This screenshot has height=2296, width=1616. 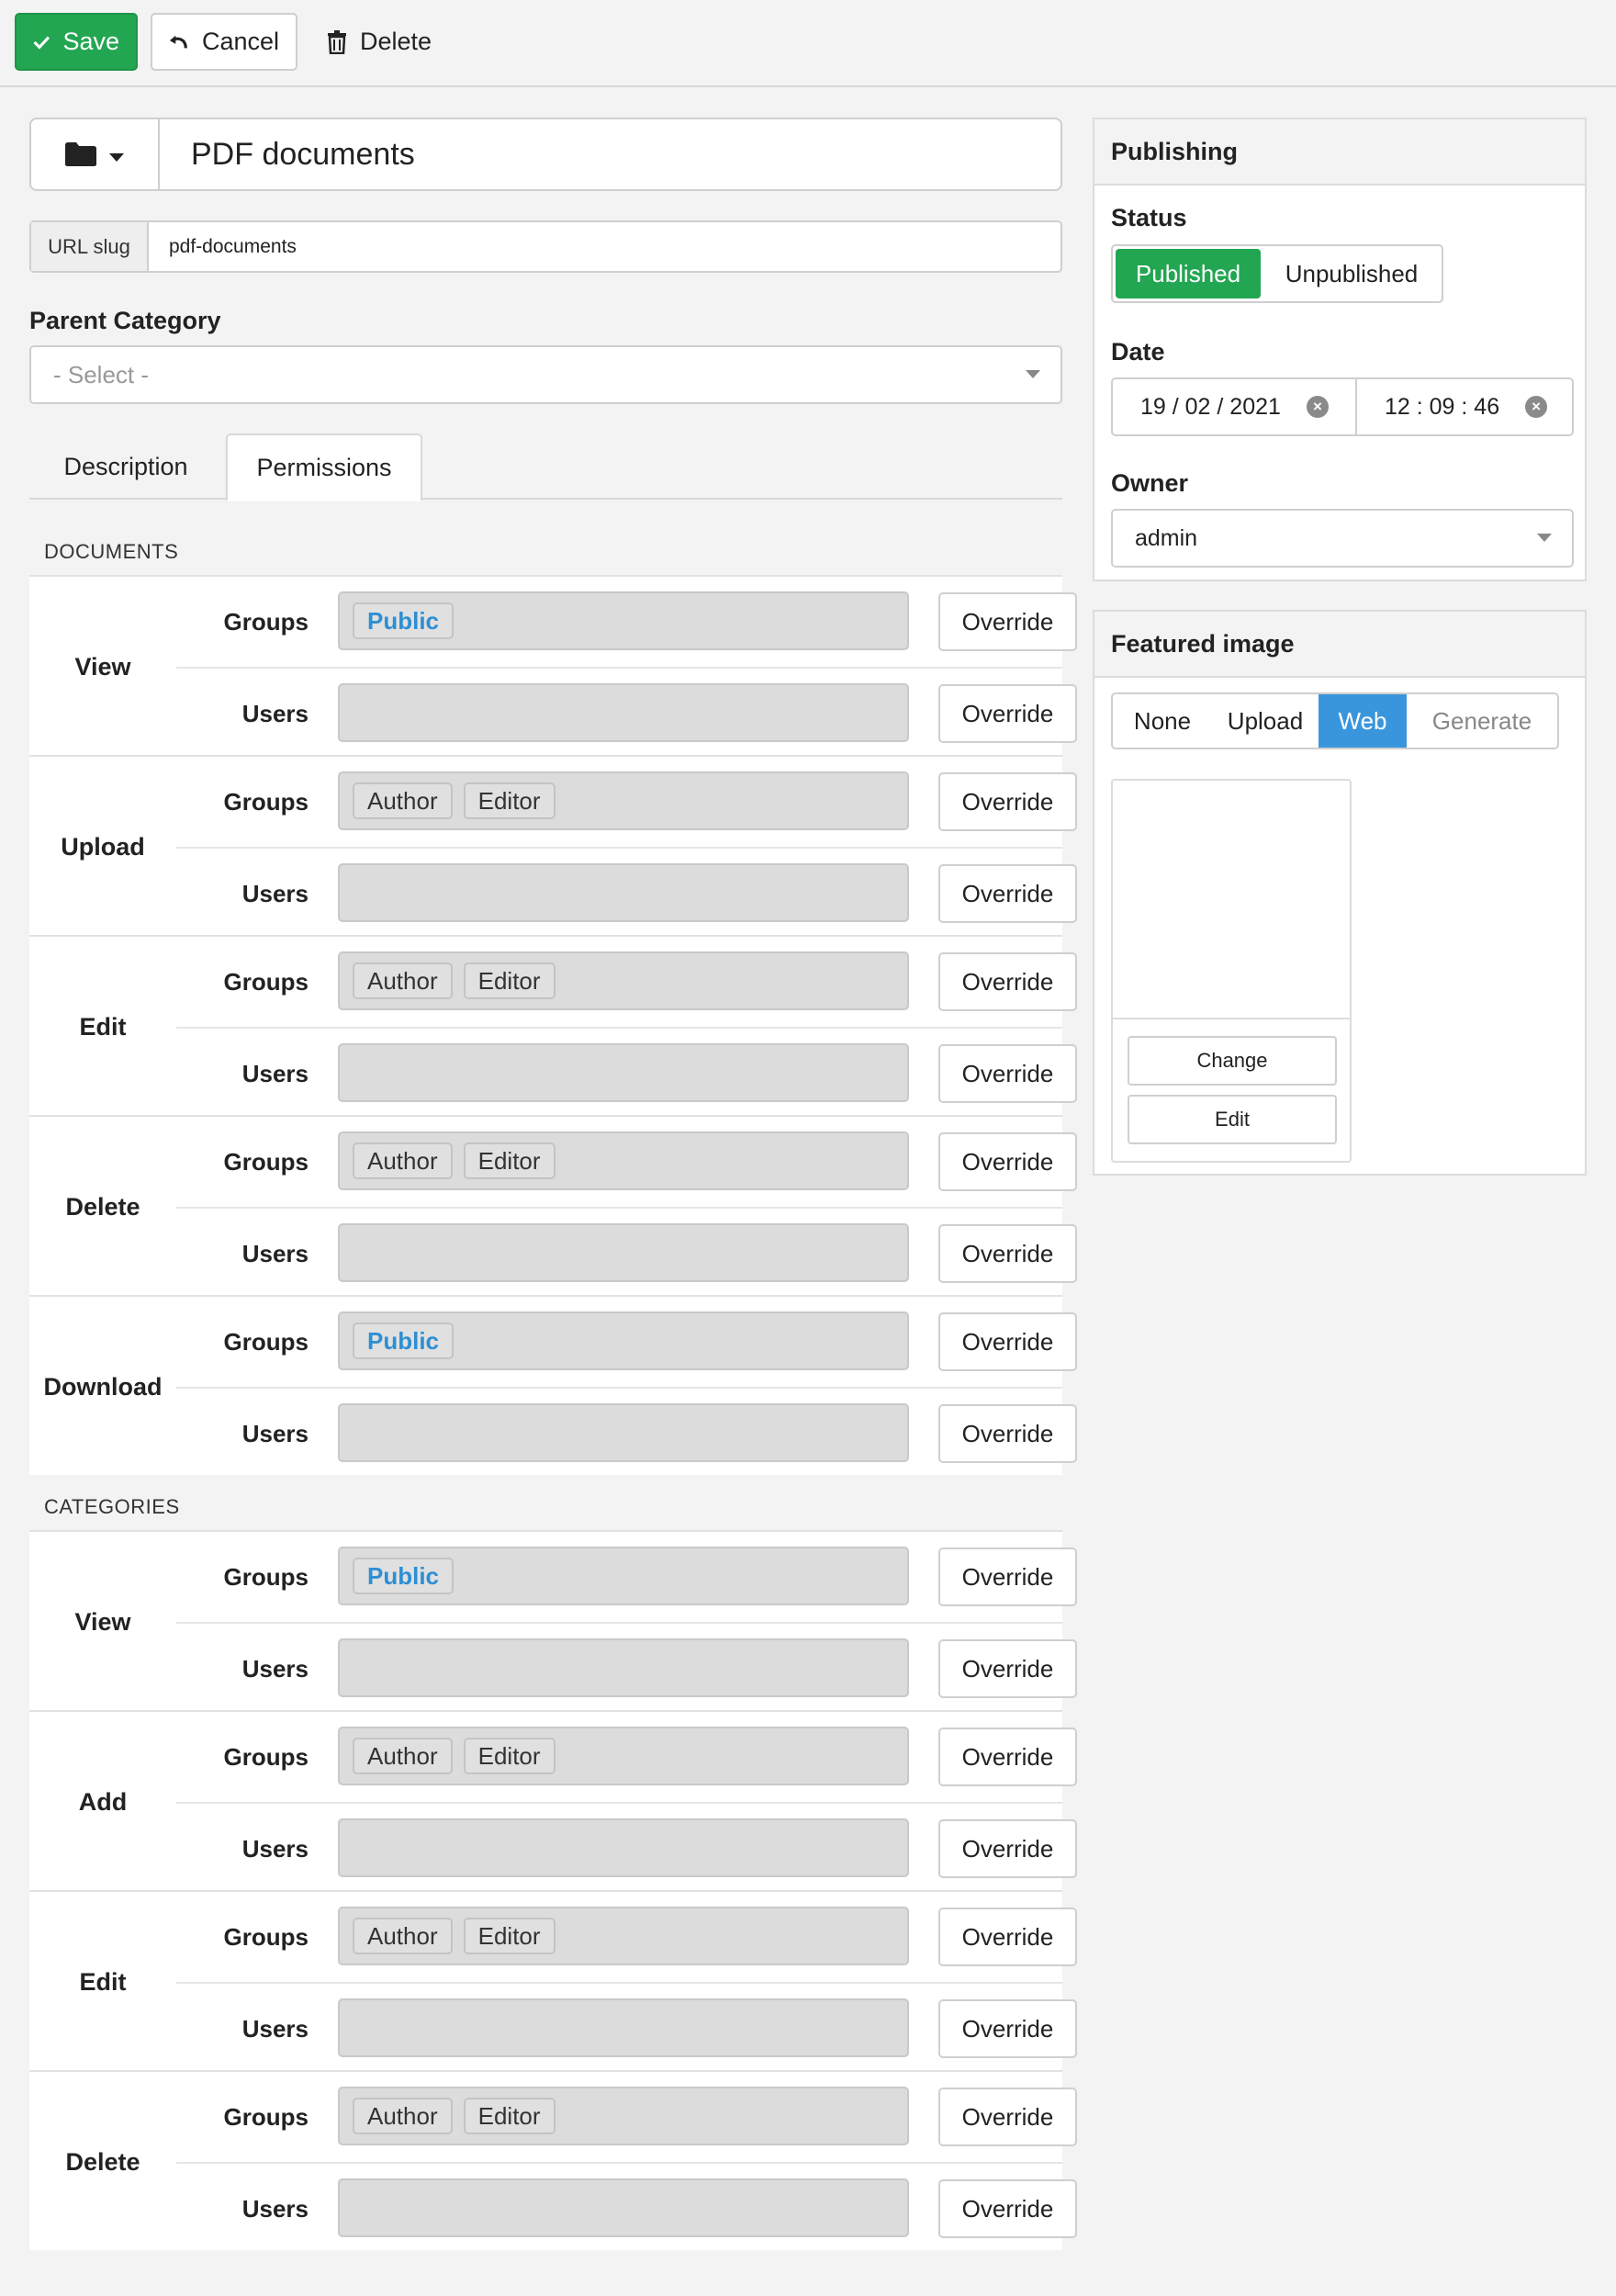 What do you see at coordinates (1482, 721) in the screenshot?
I see `source-generate-option: Generate` at bounding box center [1482, 721].